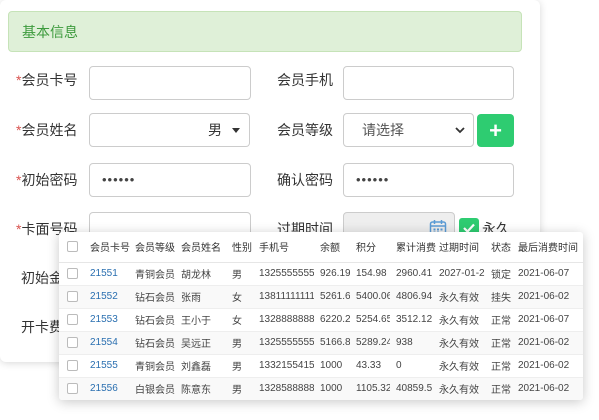 The image size is (599, 420). I want to click on column-header: 性别, so click(239, 247).